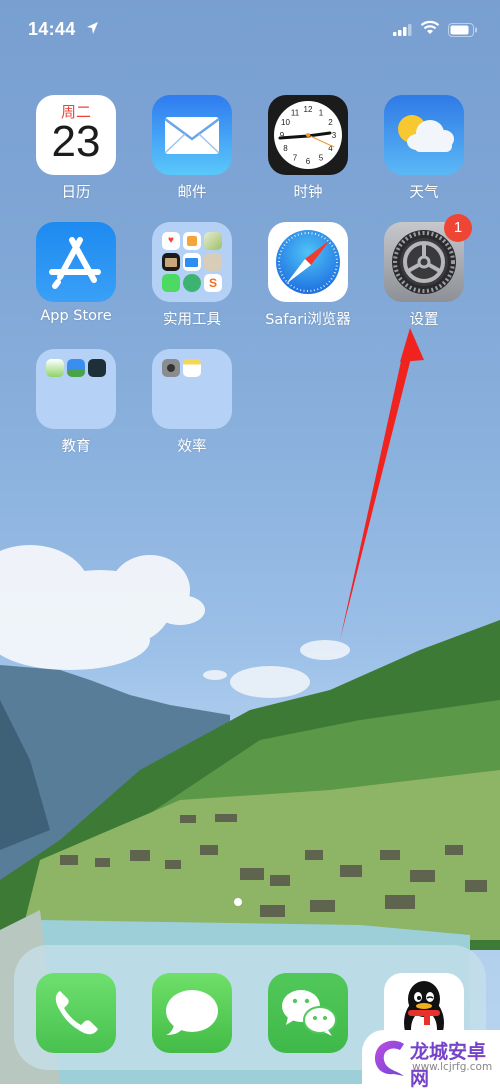 The height and width of the screenshot is (1091, 500). Describe the element at coordinates (76, 193) in the screenshot. I see `app-label: 日历` at that location.